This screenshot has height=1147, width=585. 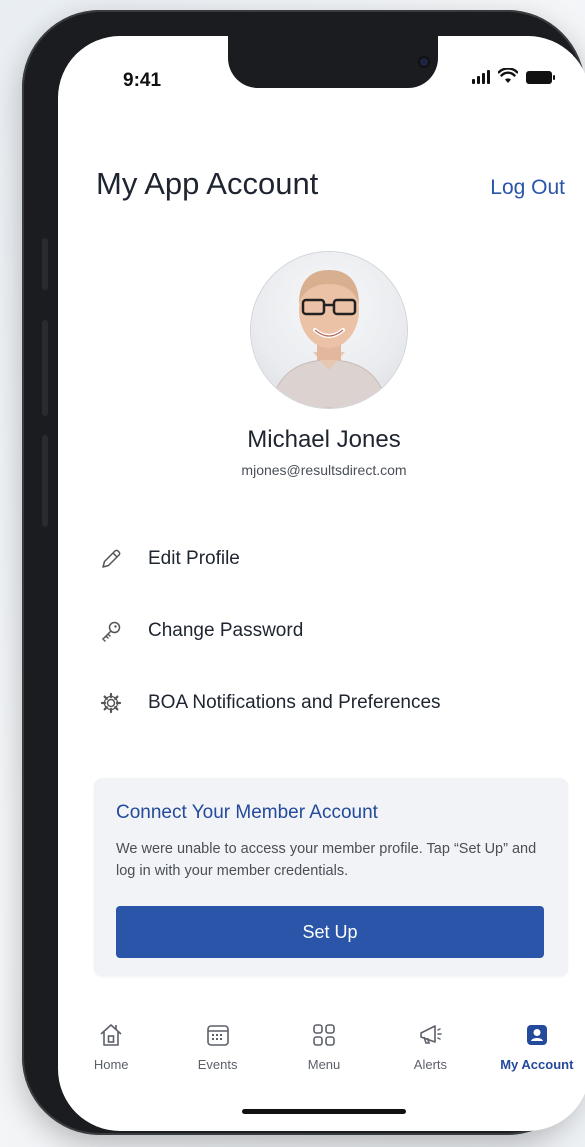 I want to click on menu-item-edit-profile: Edit Profile, so click(x=169, y=559).